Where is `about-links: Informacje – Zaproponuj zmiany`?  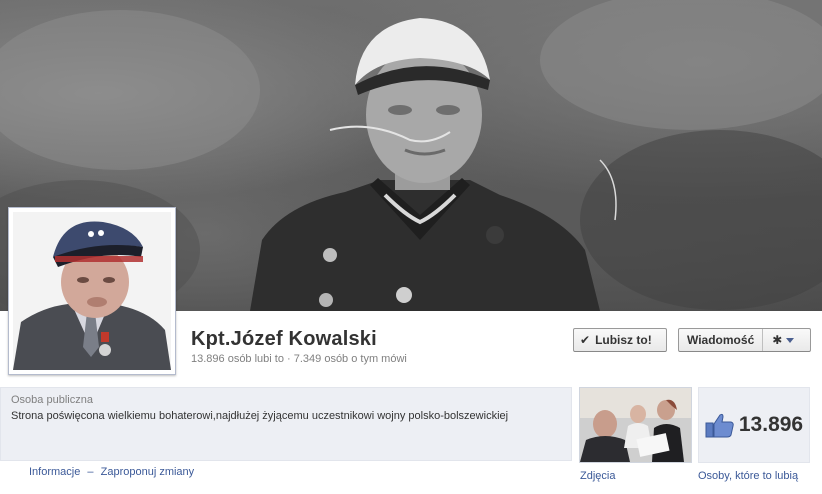
about-links: Informacje – Zaproponuj zmiany is located at coordinates (111, 472).